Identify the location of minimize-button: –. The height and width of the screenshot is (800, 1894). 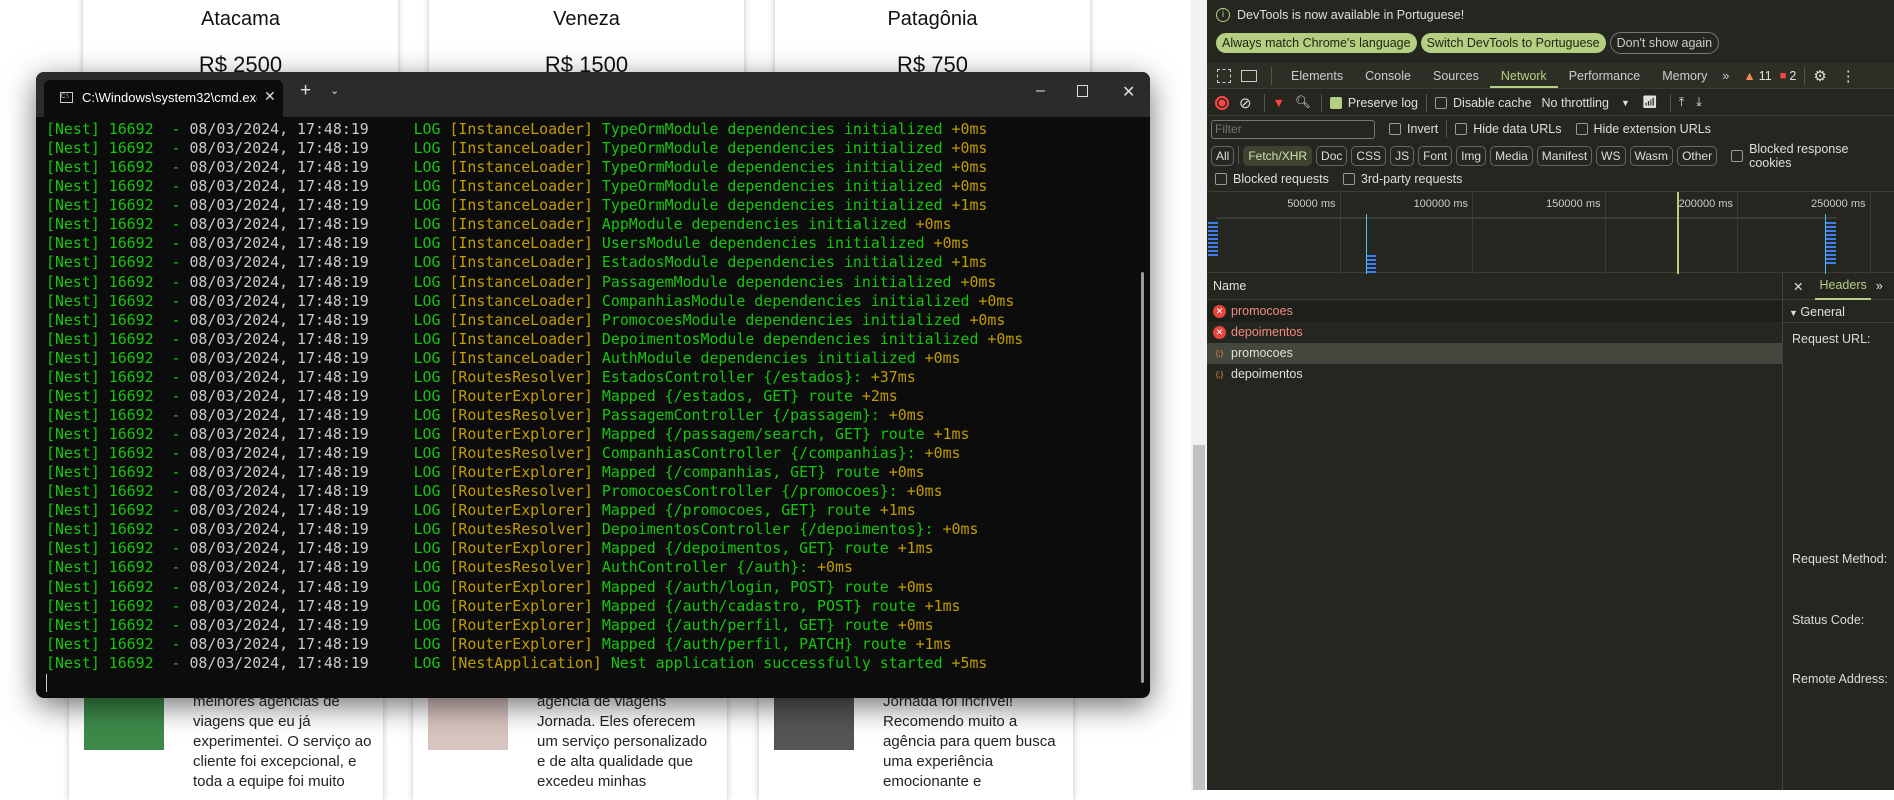
(1040, 91).